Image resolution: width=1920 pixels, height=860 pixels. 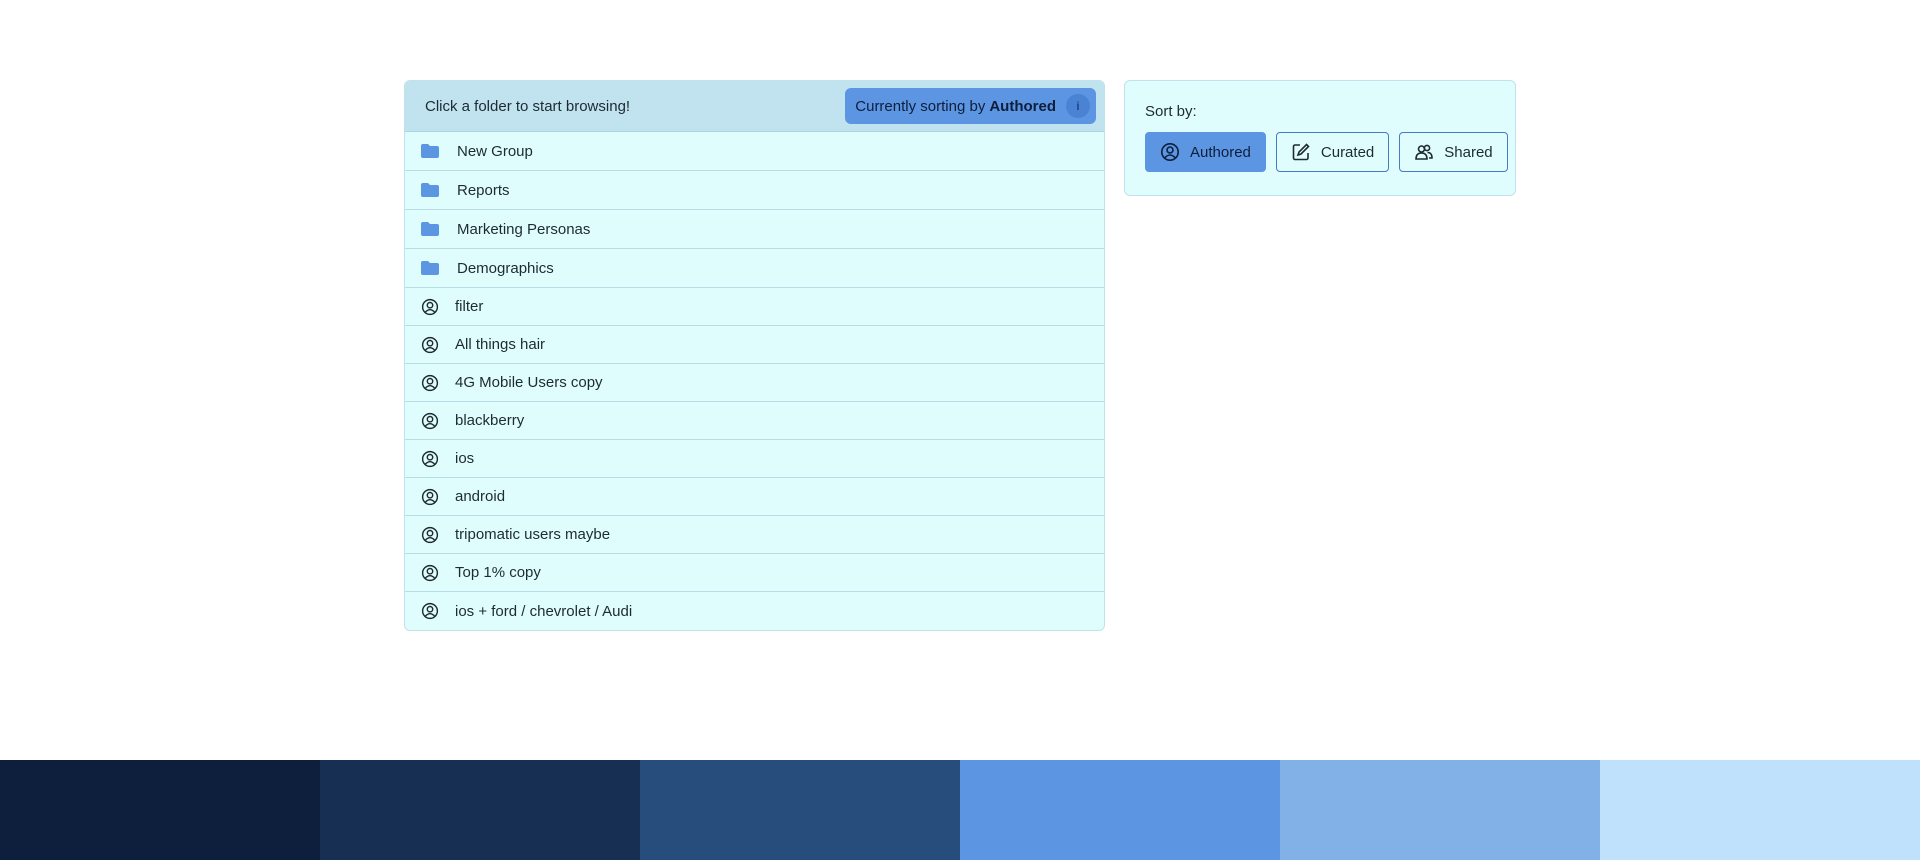 What do you see at coordinates (754, 190) in the screenshot?
I see `folder-row: Reports` at bounding box center [754, 190].